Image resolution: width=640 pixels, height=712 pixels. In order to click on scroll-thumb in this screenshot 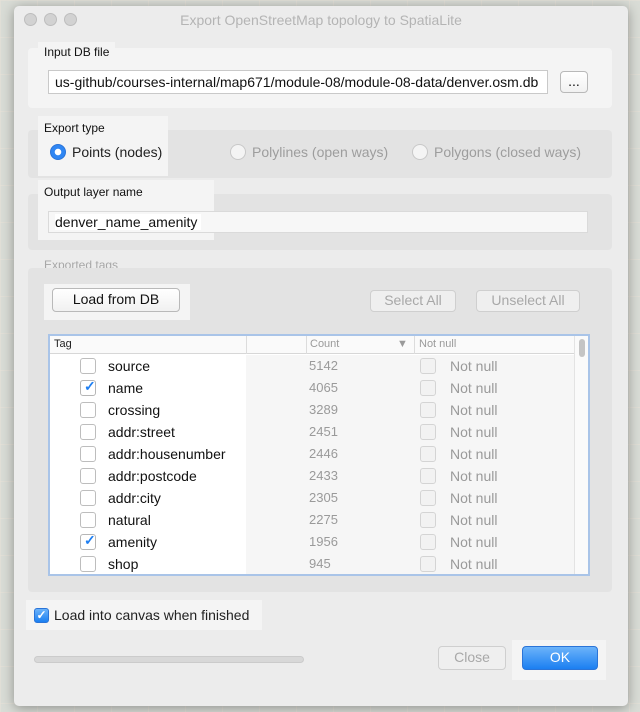, I will do `click(582, 348)`.